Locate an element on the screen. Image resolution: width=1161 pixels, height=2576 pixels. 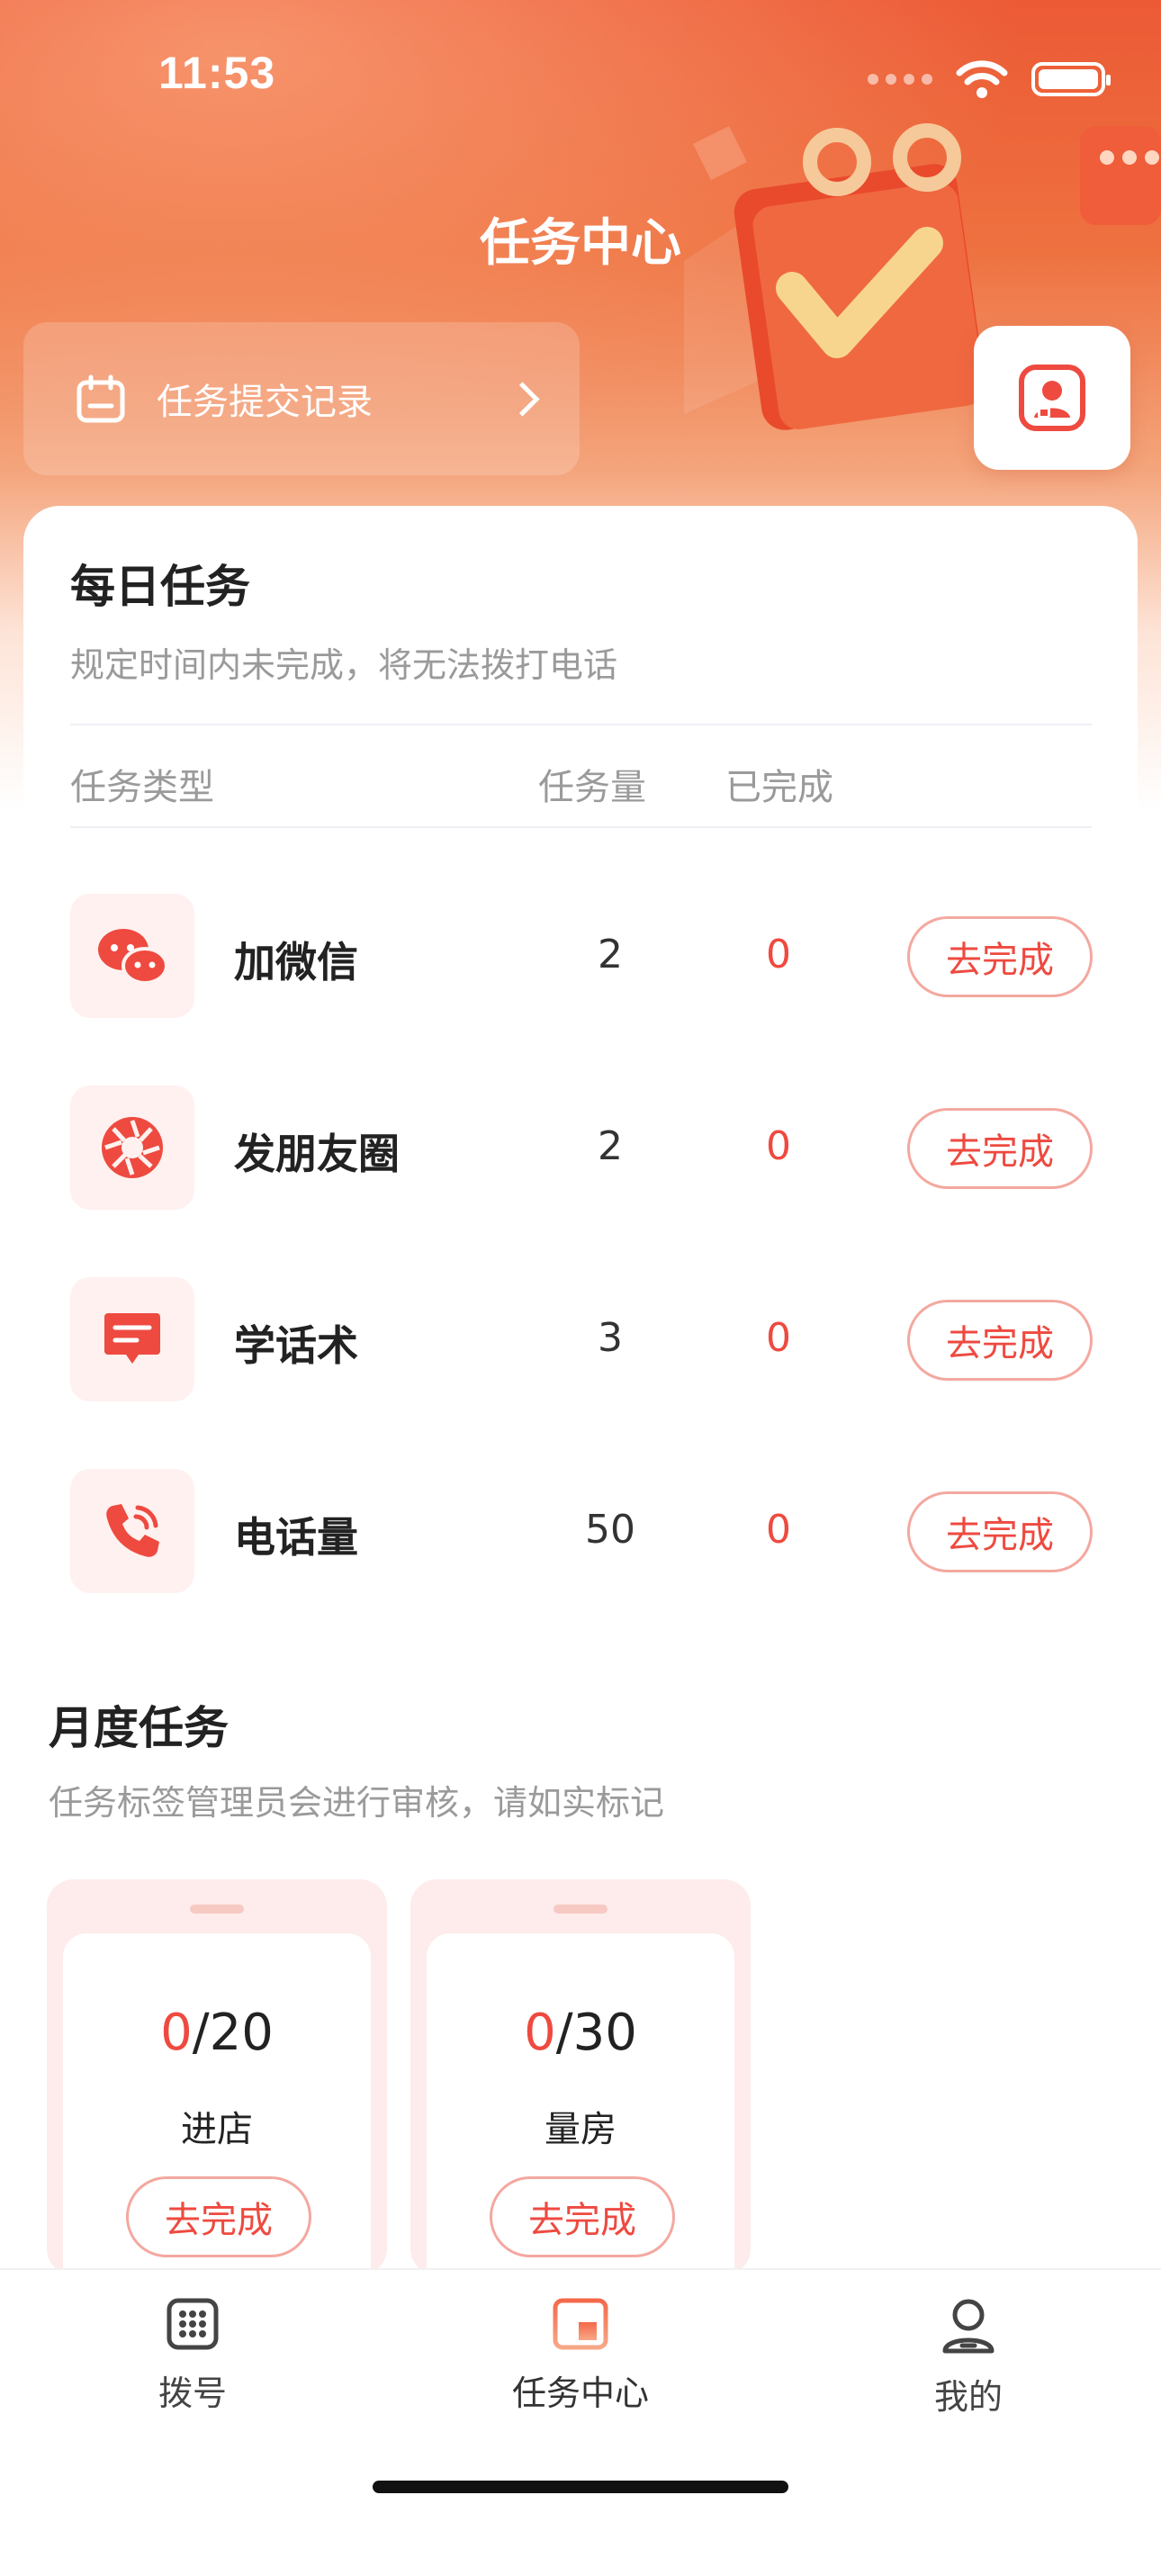
battery-icon is located at coordinates (1071, 79).